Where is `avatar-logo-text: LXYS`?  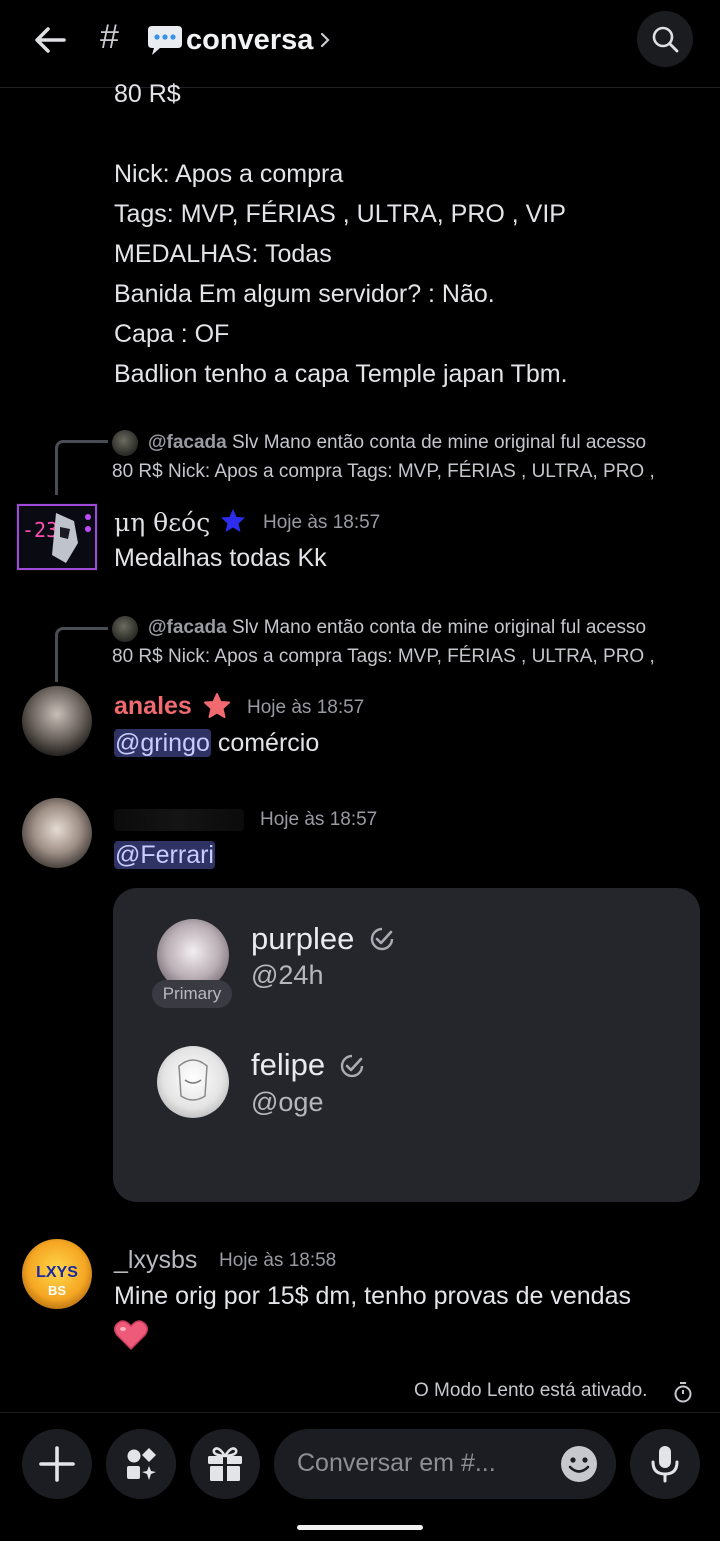 avatar-logo-text: LXYS is located at coordinates (57, 1272).